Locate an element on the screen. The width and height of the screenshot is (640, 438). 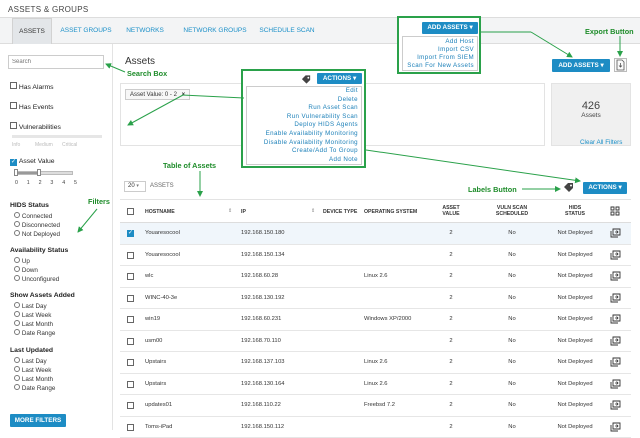
arrow-actions-to-button is located at coordinates (473, 165).